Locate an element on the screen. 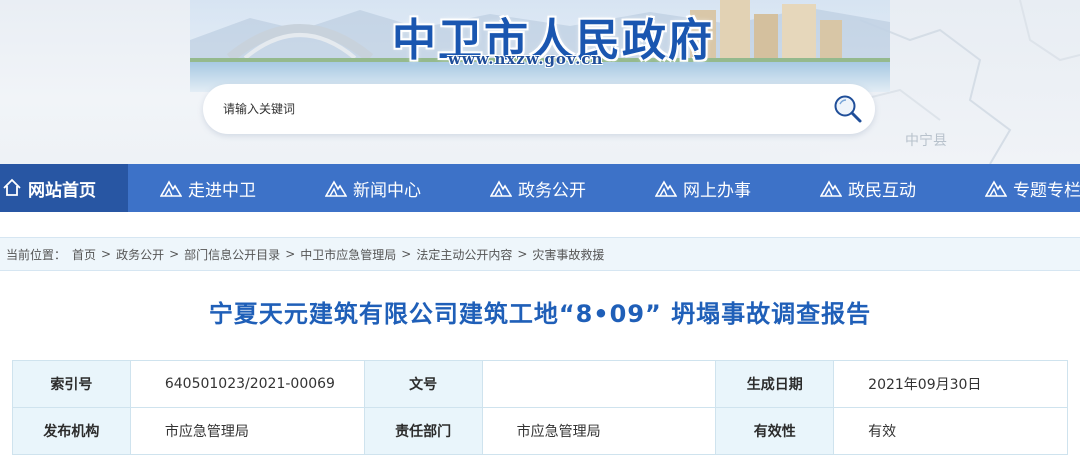 The image size is (1080, 463). search-button is located at coordinates (848, 109).